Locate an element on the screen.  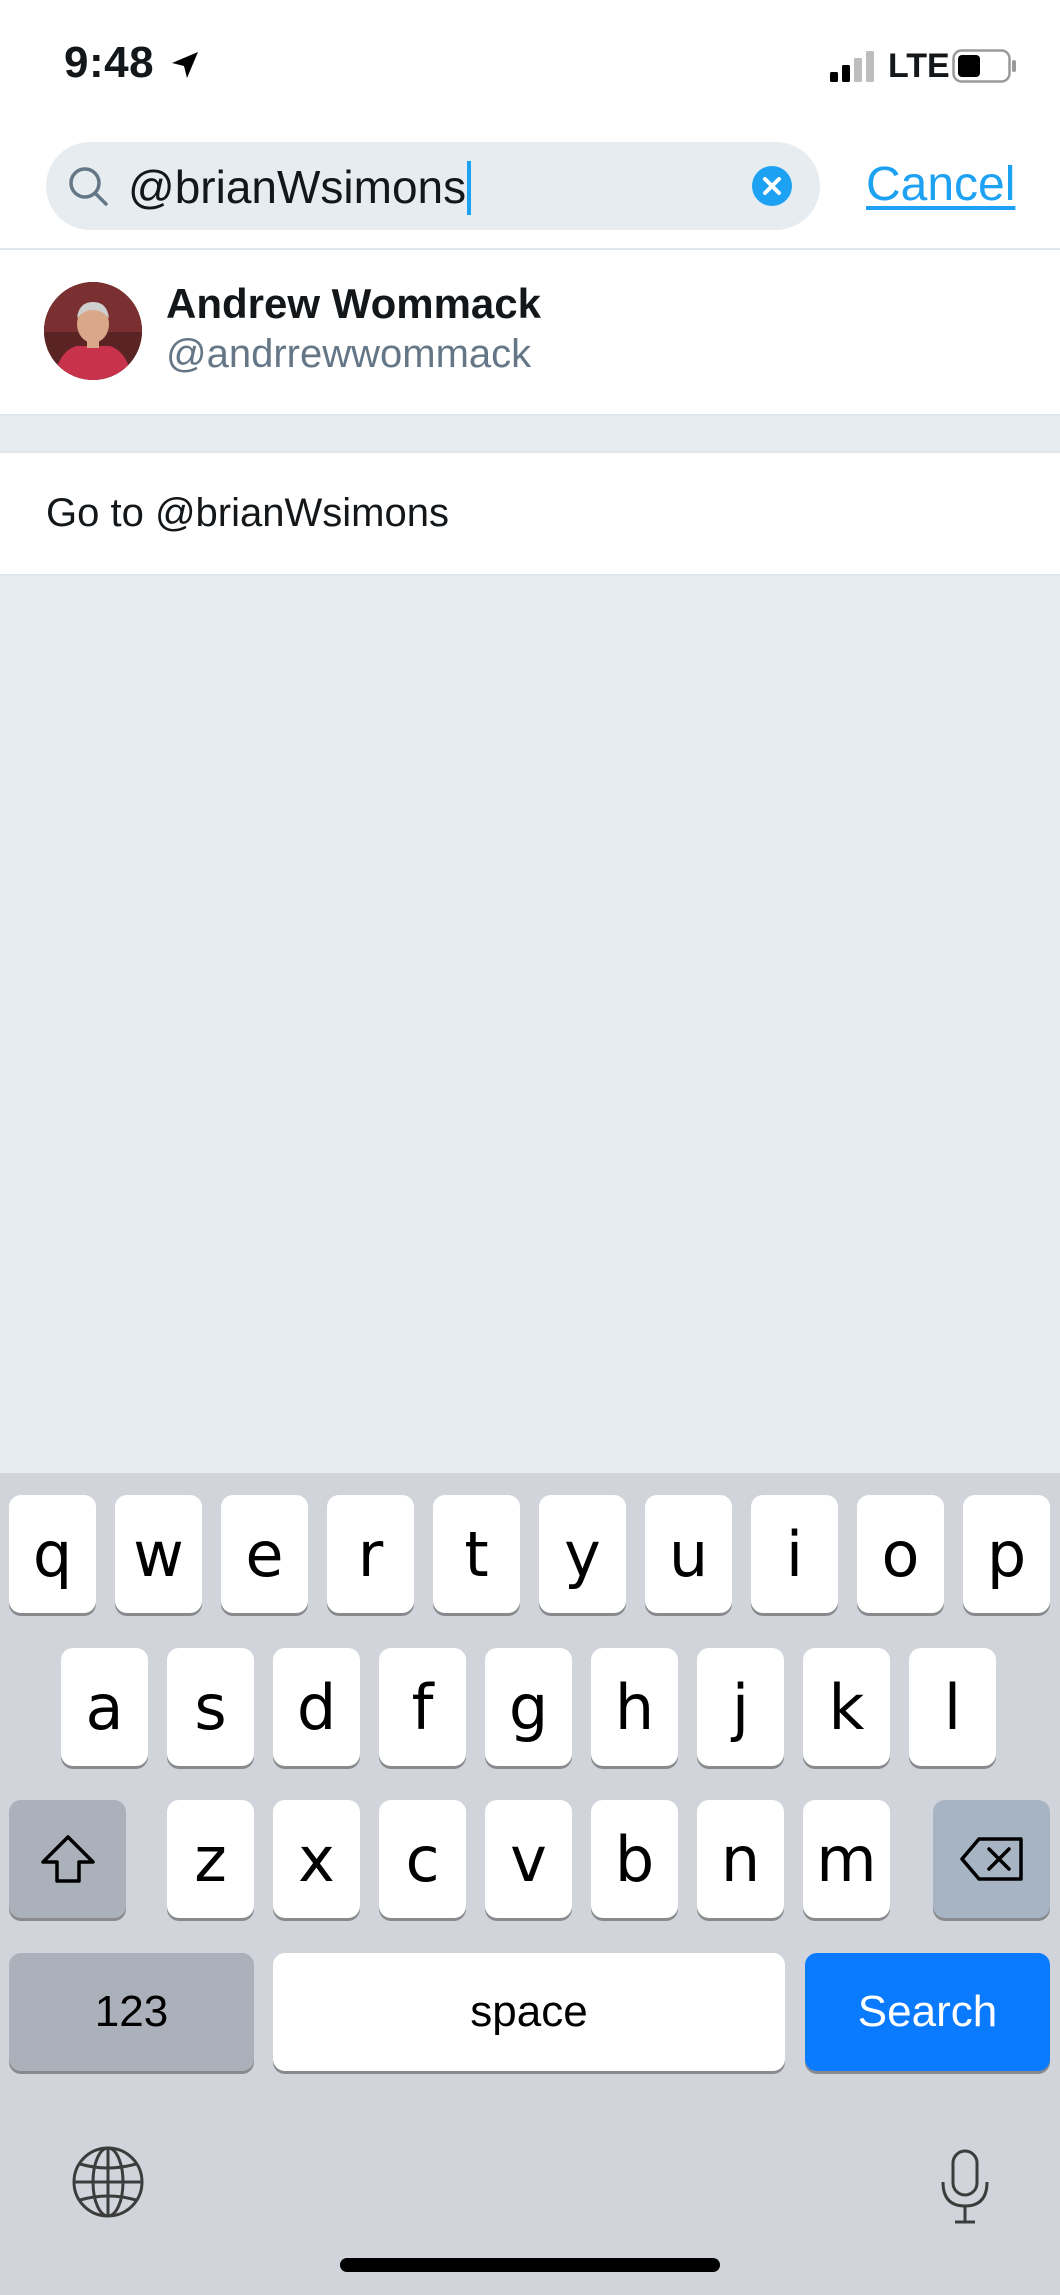
delete-key is located at coordinates (991, 1859).